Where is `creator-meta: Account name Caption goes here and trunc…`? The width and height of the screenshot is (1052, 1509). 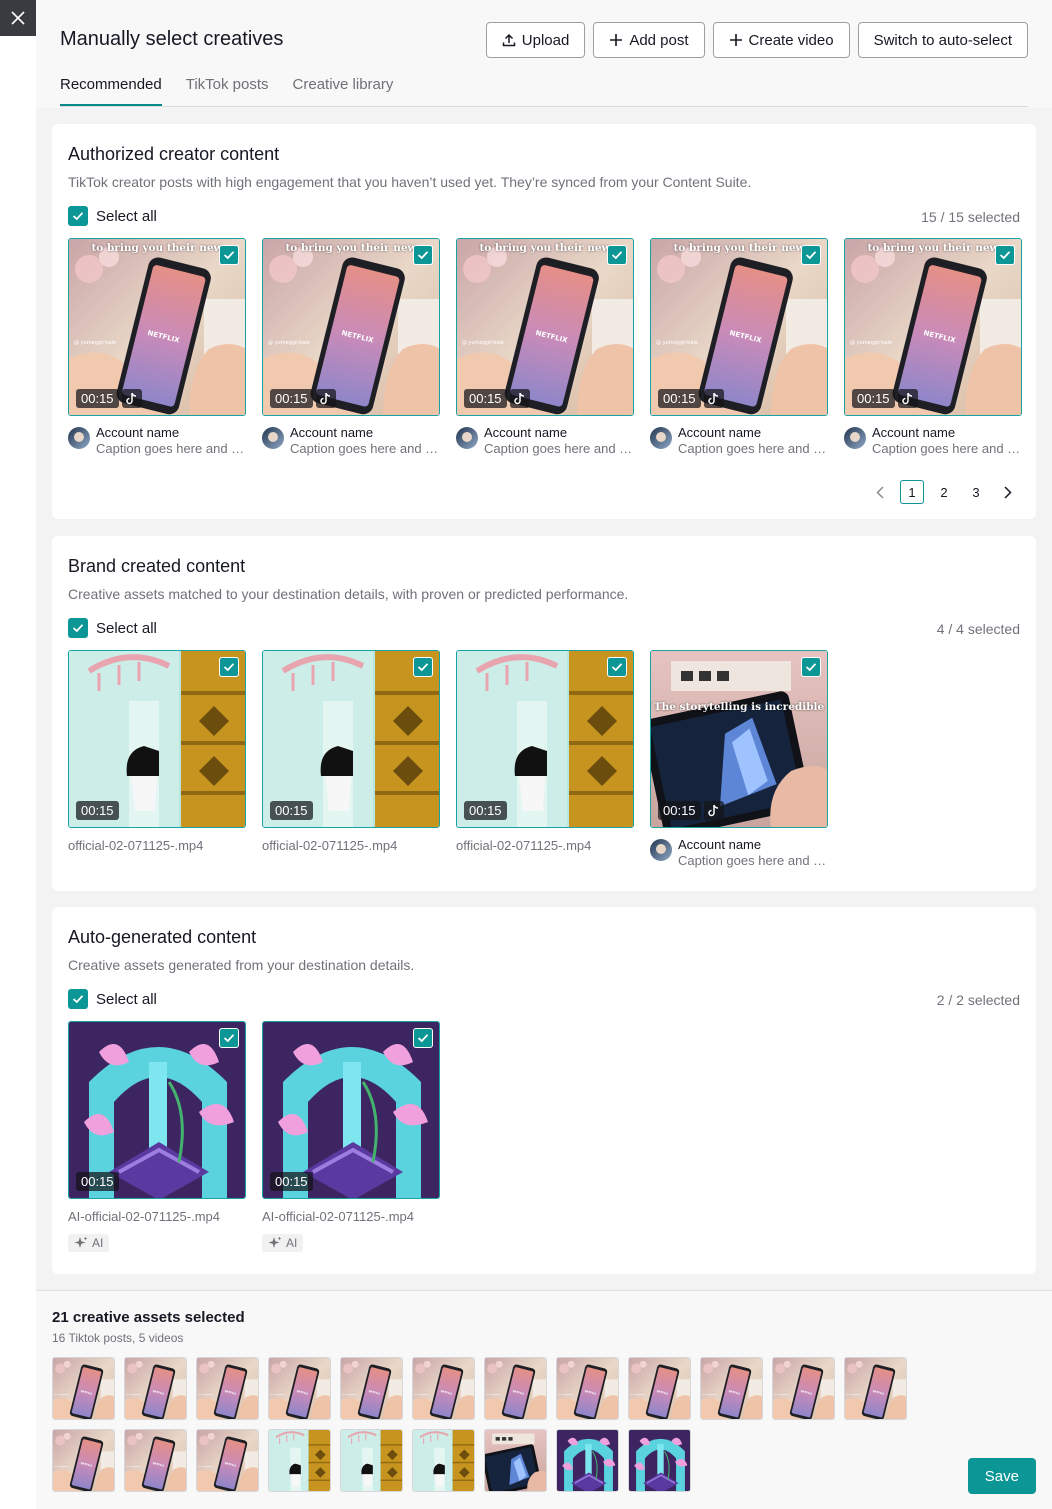
creator-meta: Account name Caption goes here and trunc… is located at coordinates (545, 441).